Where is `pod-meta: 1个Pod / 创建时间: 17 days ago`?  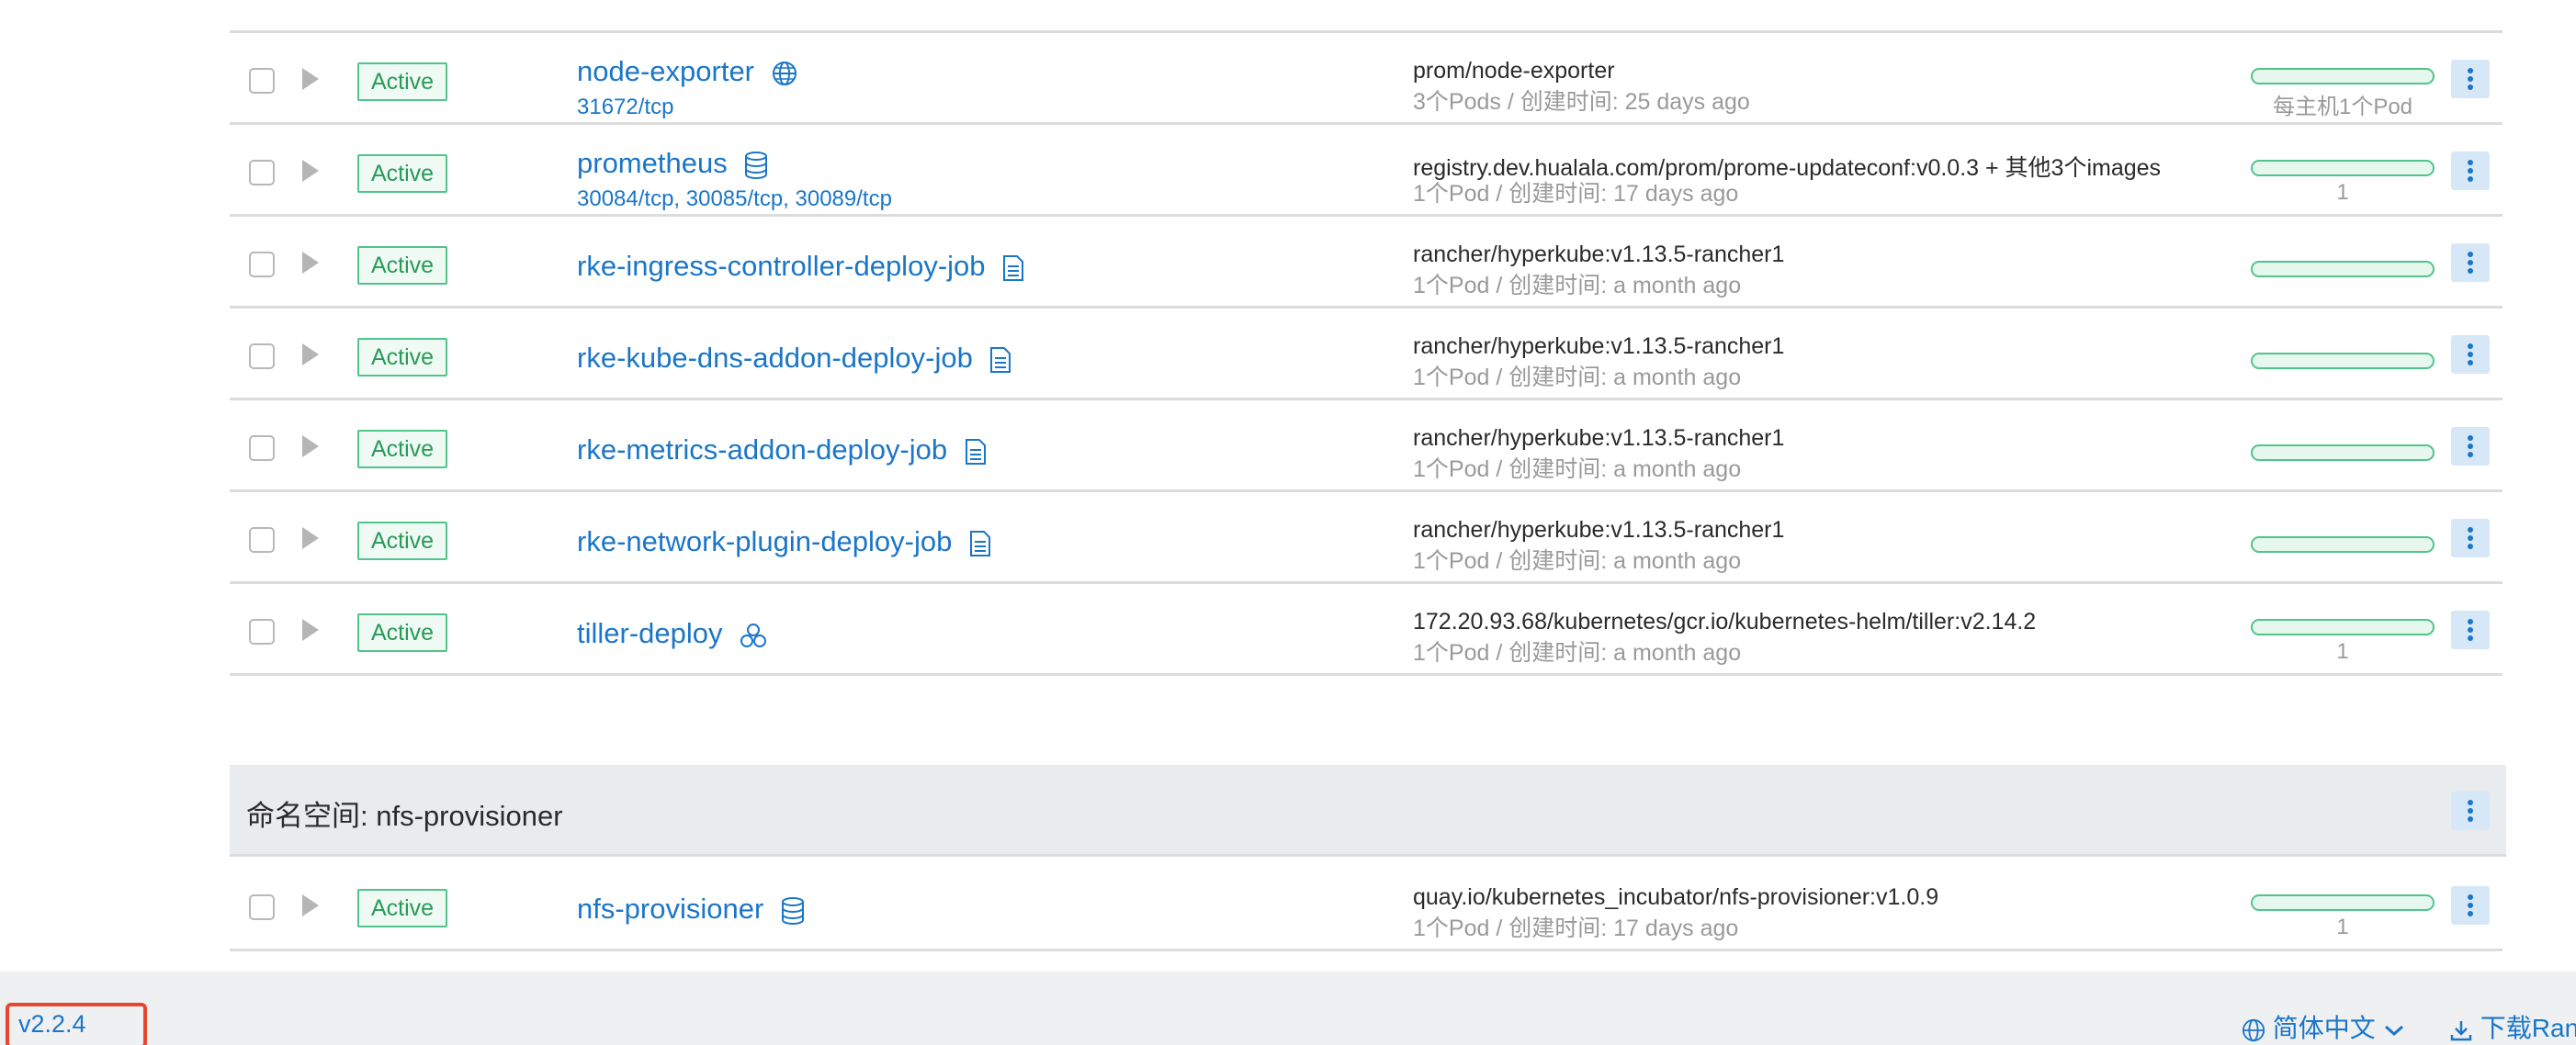
pod-meta: 1个Pod / 创建时间: 17 days ago is located at coordinates (1576, 194).